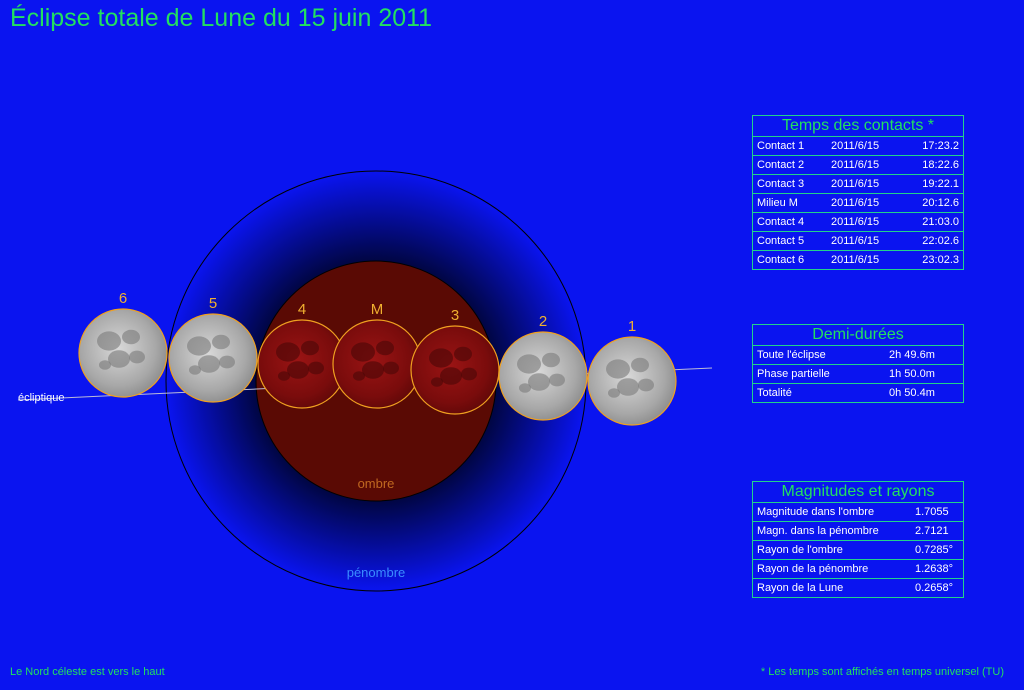 Image resolution: width=1024 pixels, height=690 pixels. I want to click on moon-label: 4, so click(302, 309).